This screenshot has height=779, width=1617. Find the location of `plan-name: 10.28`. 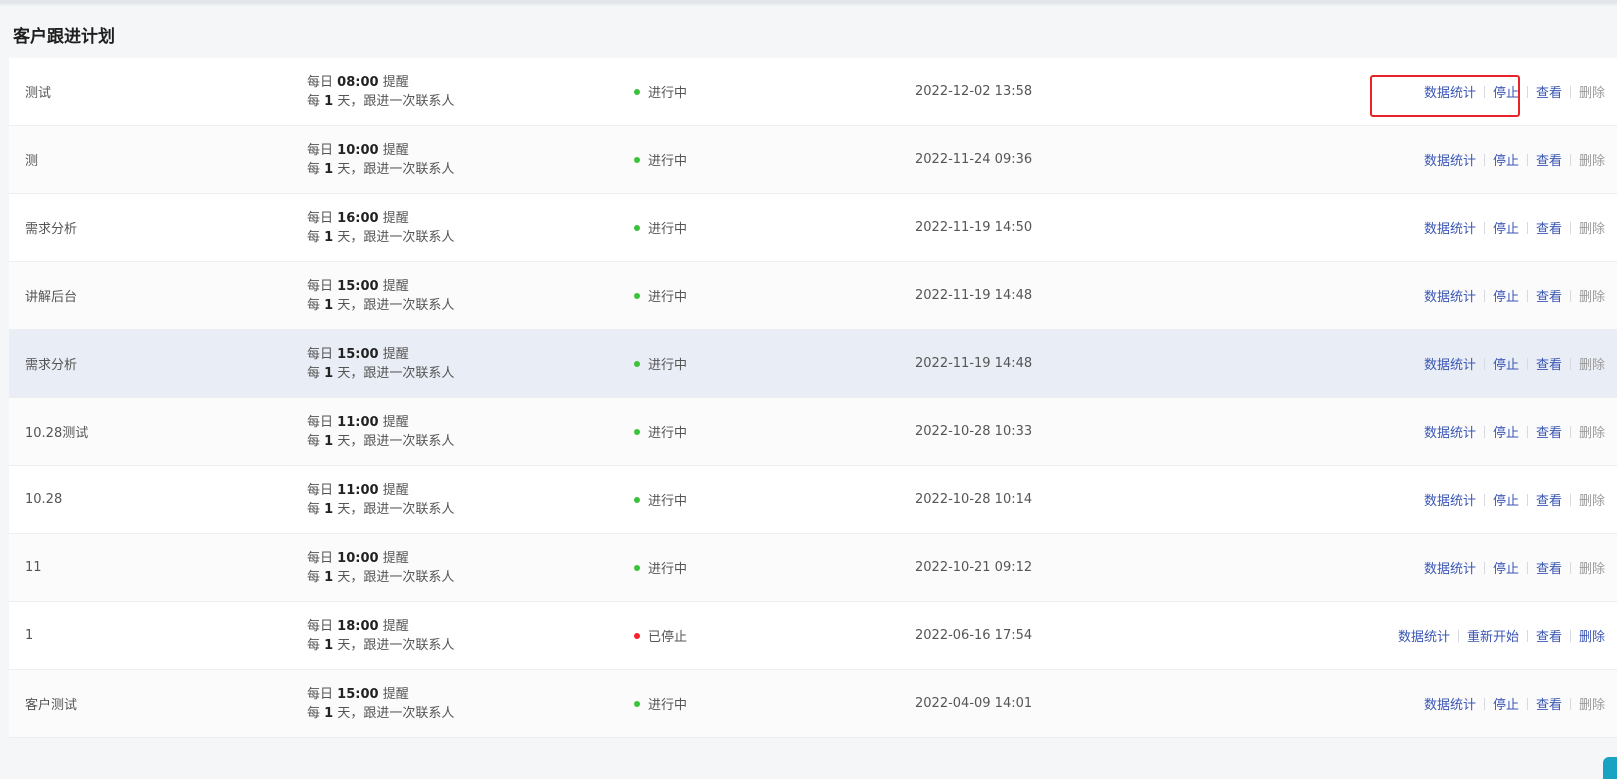

plan-name: 10.28 is located at coordinates (44, 499).